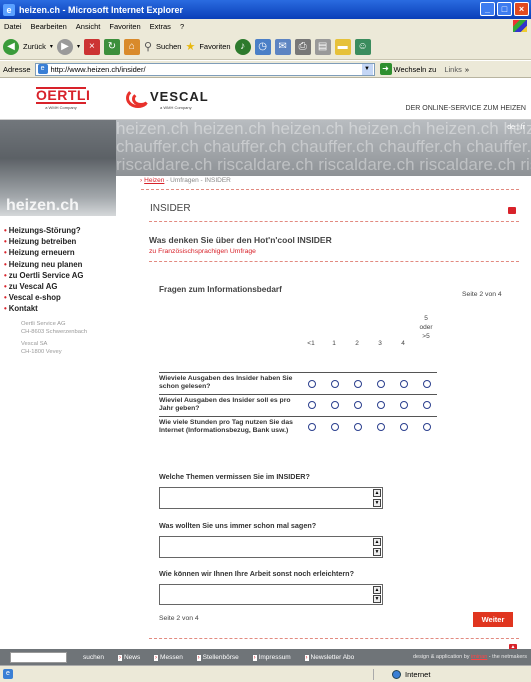  I want to click on window-controls: _ □ ×, so click(504, 9).